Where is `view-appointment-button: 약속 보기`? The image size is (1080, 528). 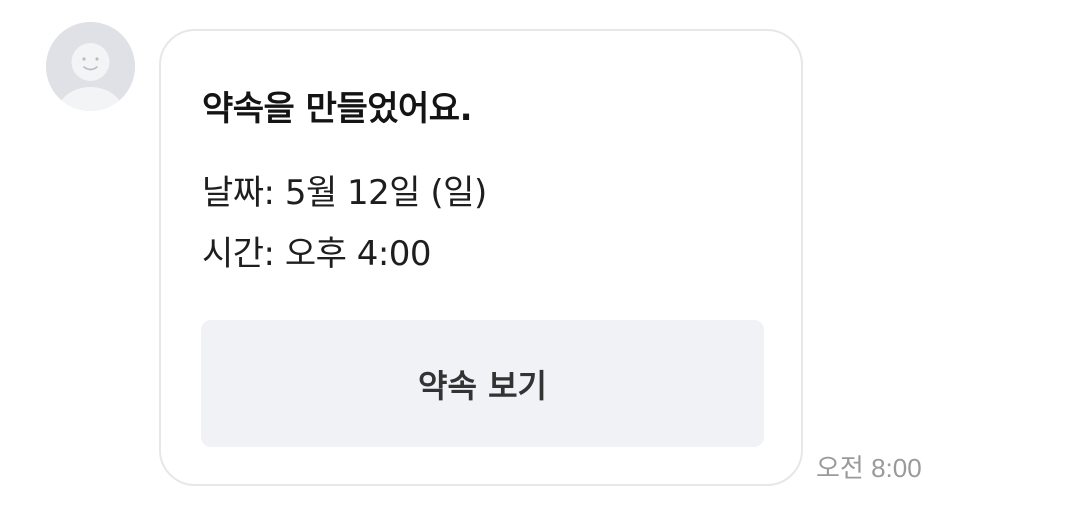 view-appointment-button: 약속 보기 is located at coordinates (482, 383).